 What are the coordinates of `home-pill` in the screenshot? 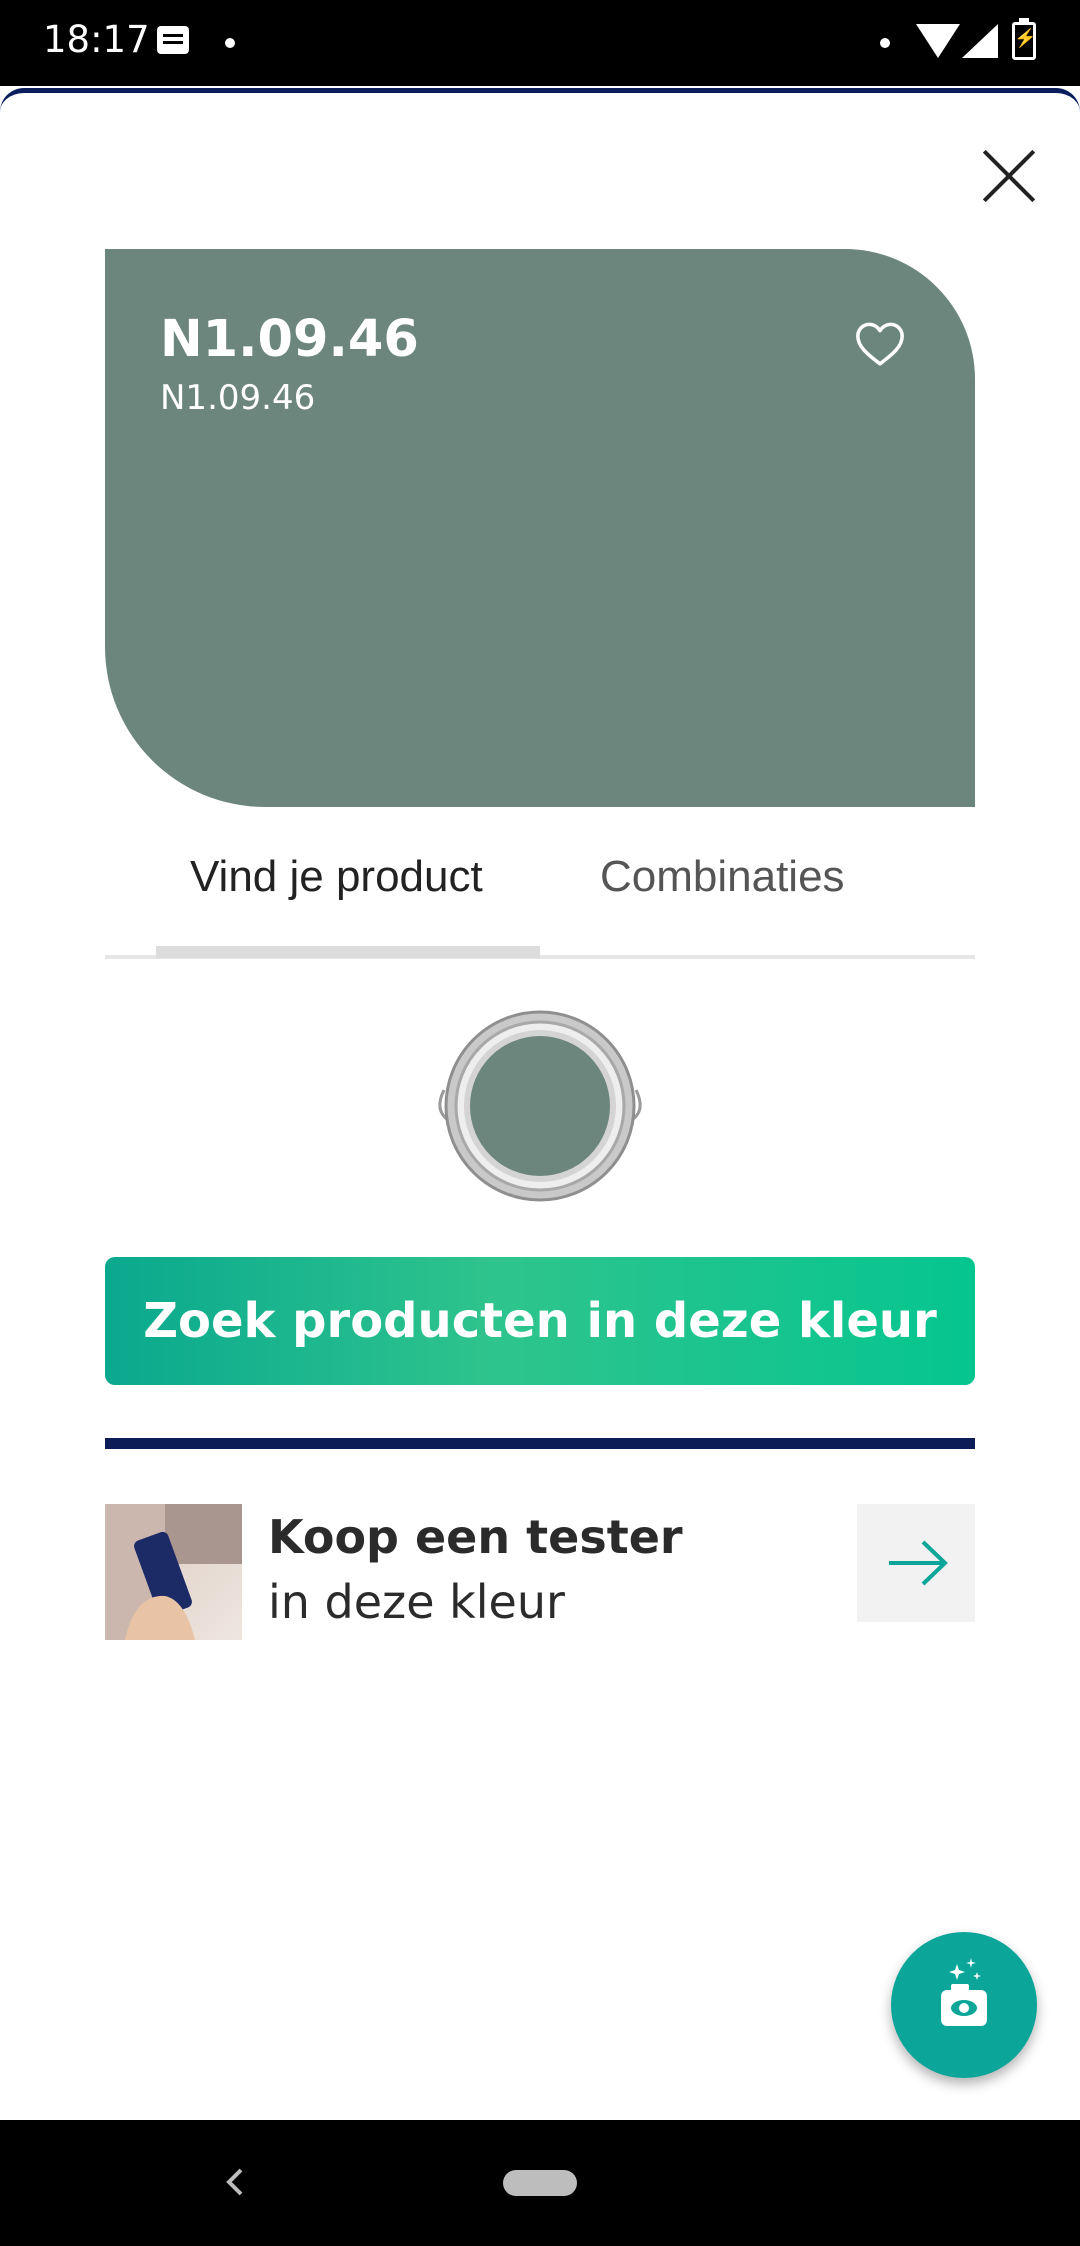 It's located at (540, 2183).